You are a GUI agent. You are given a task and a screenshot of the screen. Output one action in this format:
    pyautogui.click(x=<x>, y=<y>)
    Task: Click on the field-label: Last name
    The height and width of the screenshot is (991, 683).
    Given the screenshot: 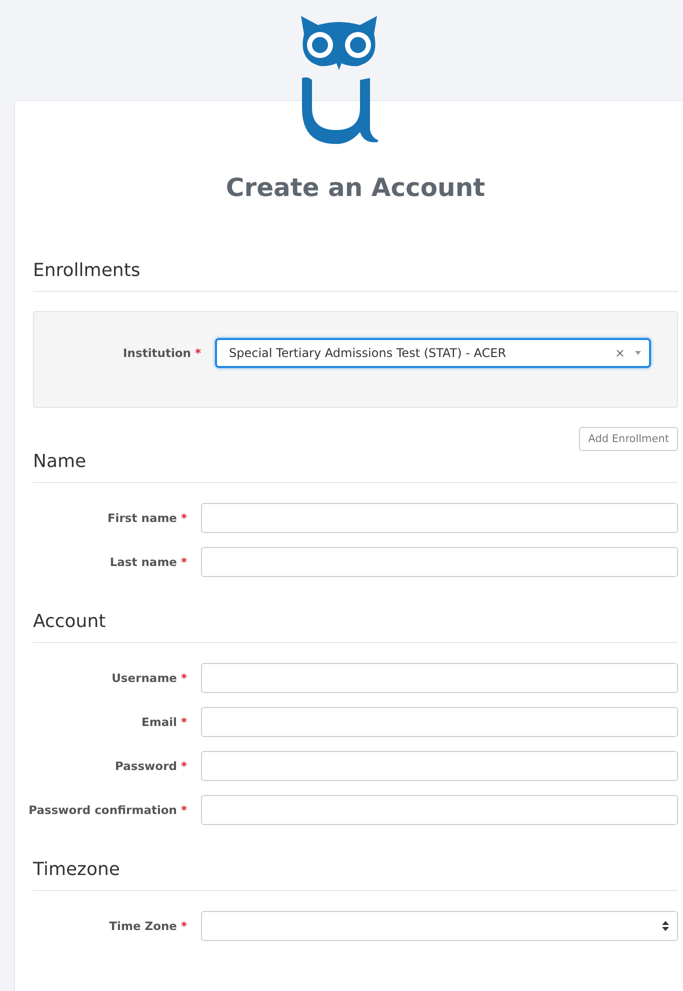 What is the action you would take?
    pyautogui.click(x=143, y=562)
    